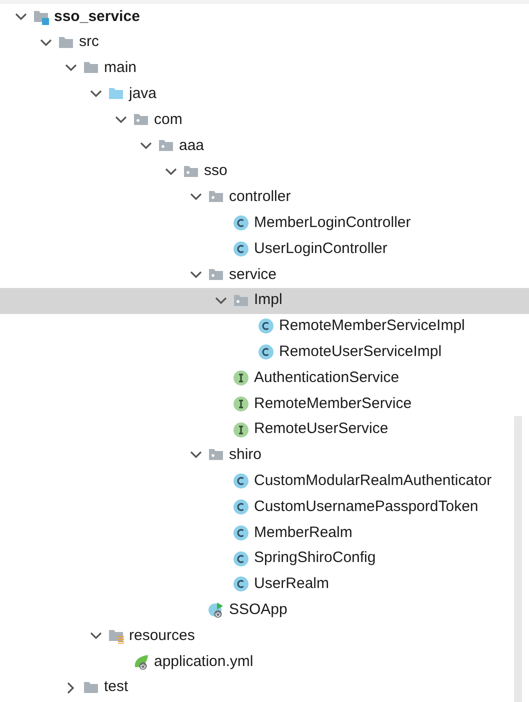 The height and width of the screenshot is (702, 529). Describe the element at coordinates (264, 94) in the screenshot. I see `tree-row: java` at that location.